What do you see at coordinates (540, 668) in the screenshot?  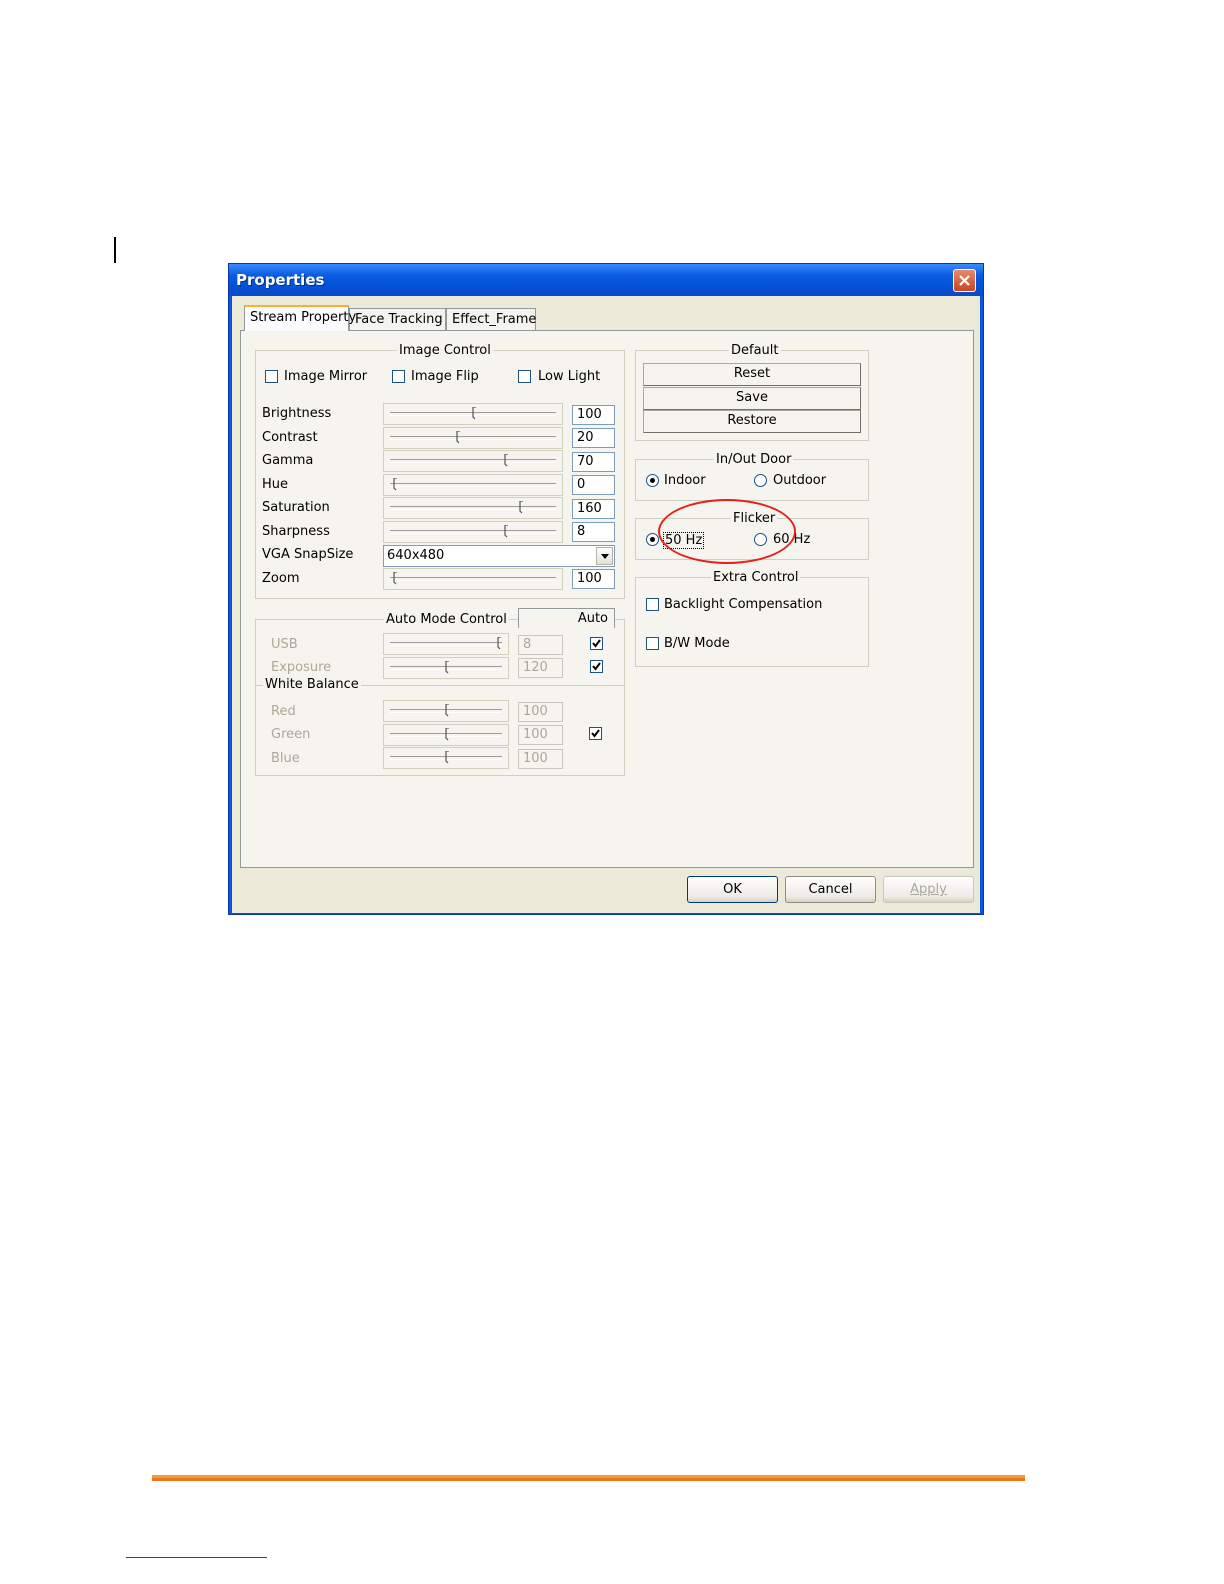 I see `exposure-value: 120` at bounding box center [540, 668].